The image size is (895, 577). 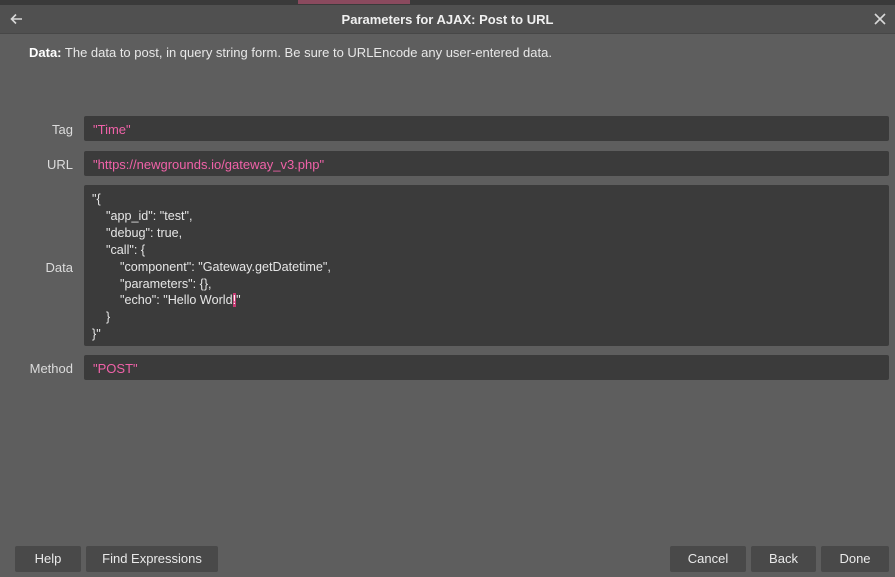 I want to click on tag-label: Tag, so click(x=62, y=129).